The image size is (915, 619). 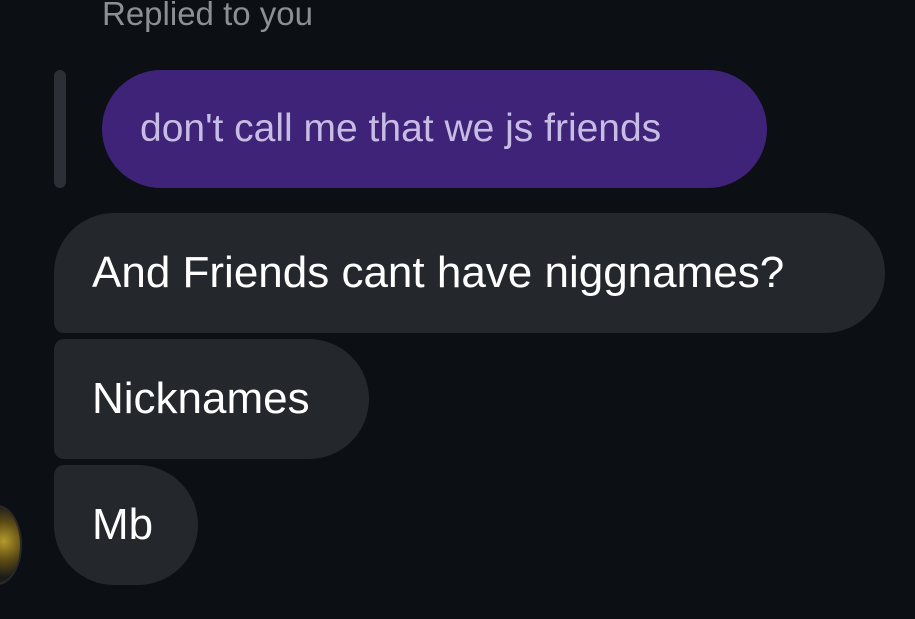 What do you see at coordinates (201, 398) in the screenshot?
I see `message-text: Nicknames` at bounding box center [201, 398].